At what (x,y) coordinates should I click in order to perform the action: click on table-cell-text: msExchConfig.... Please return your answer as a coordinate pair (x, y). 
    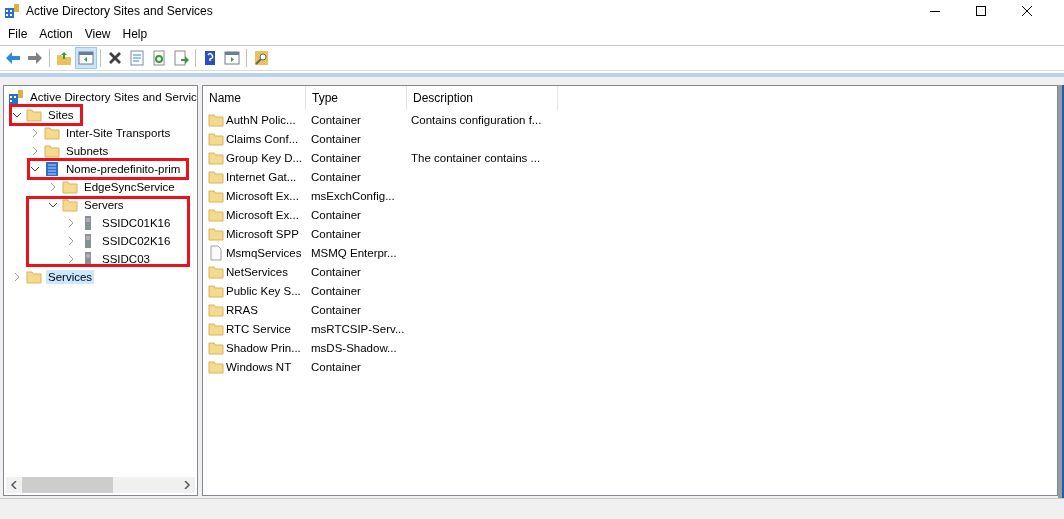
    Looking at the image, I should click on (353, 195).